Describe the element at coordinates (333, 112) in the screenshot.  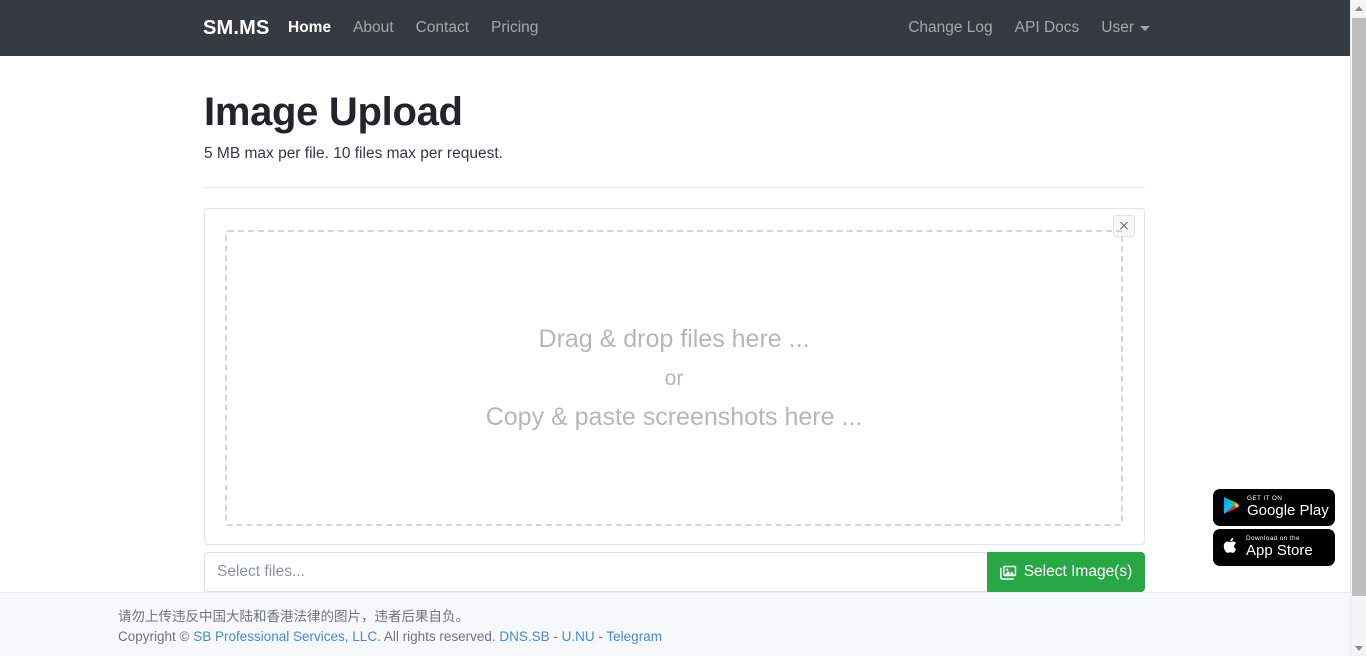
I see `page-title: Image Upload` at that location.